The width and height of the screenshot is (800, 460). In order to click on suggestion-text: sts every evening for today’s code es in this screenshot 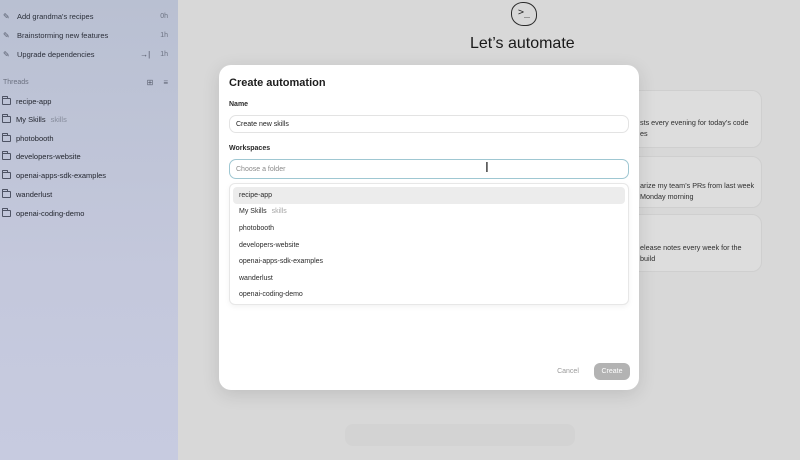, I will do `click(694, 128)`.